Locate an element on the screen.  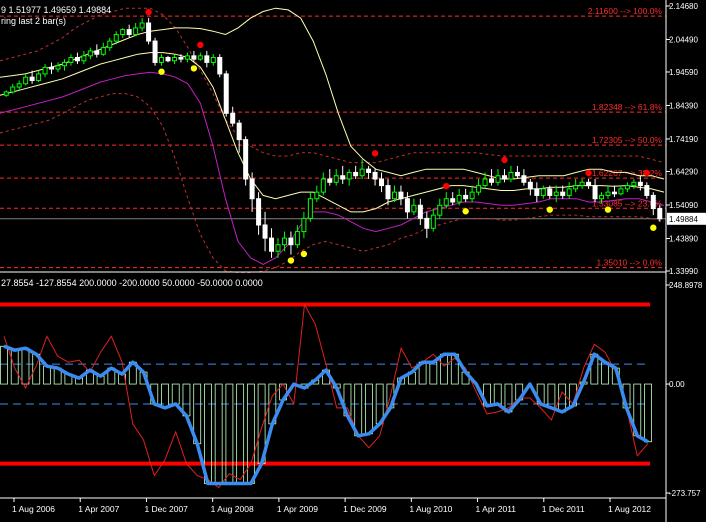
time-tick-label: 1 Aug 2008 is located at coordinates (232, 509).